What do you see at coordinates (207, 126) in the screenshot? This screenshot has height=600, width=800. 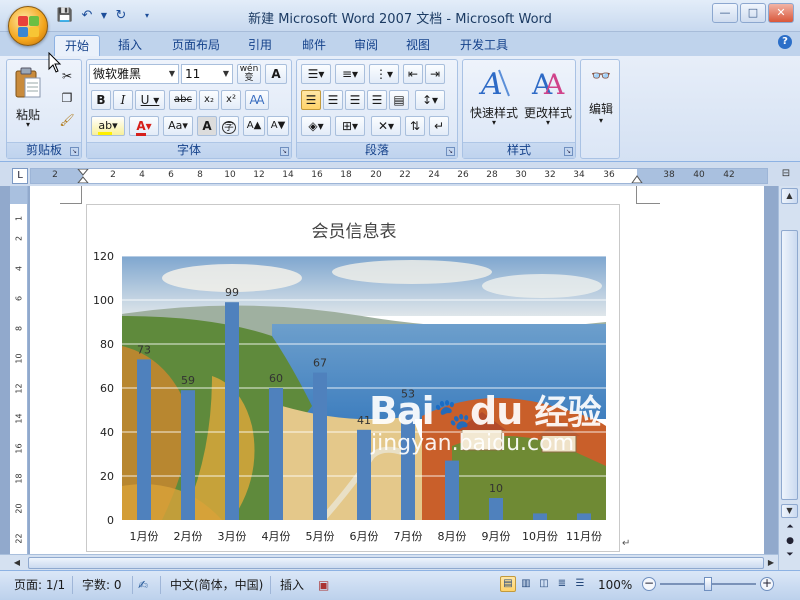 I see `char-shading-button: A` at bounding box center [207, 126].